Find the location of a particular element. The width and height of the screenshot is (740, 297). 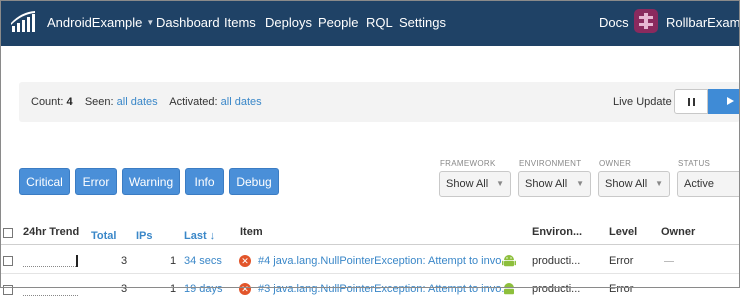

level-debug-button: Debug is located at coordinates (254, 181).